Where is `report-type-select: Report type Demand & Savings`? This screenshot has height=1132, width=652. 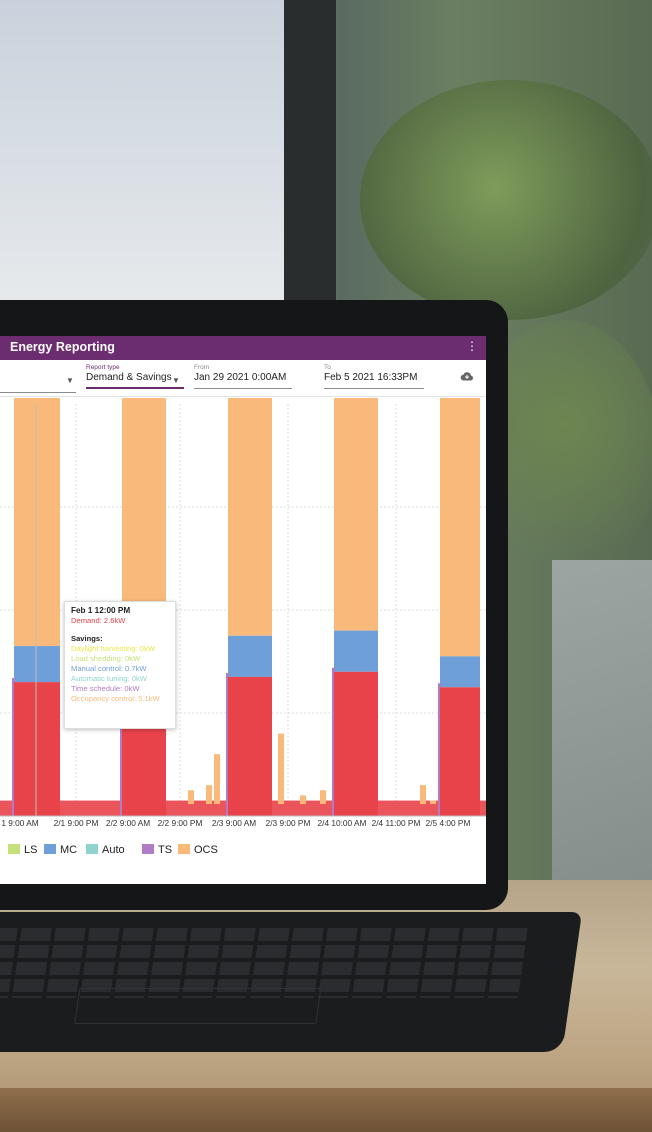 report-type-select: Report type Demand & Savings is located at coordinates (135, 376).